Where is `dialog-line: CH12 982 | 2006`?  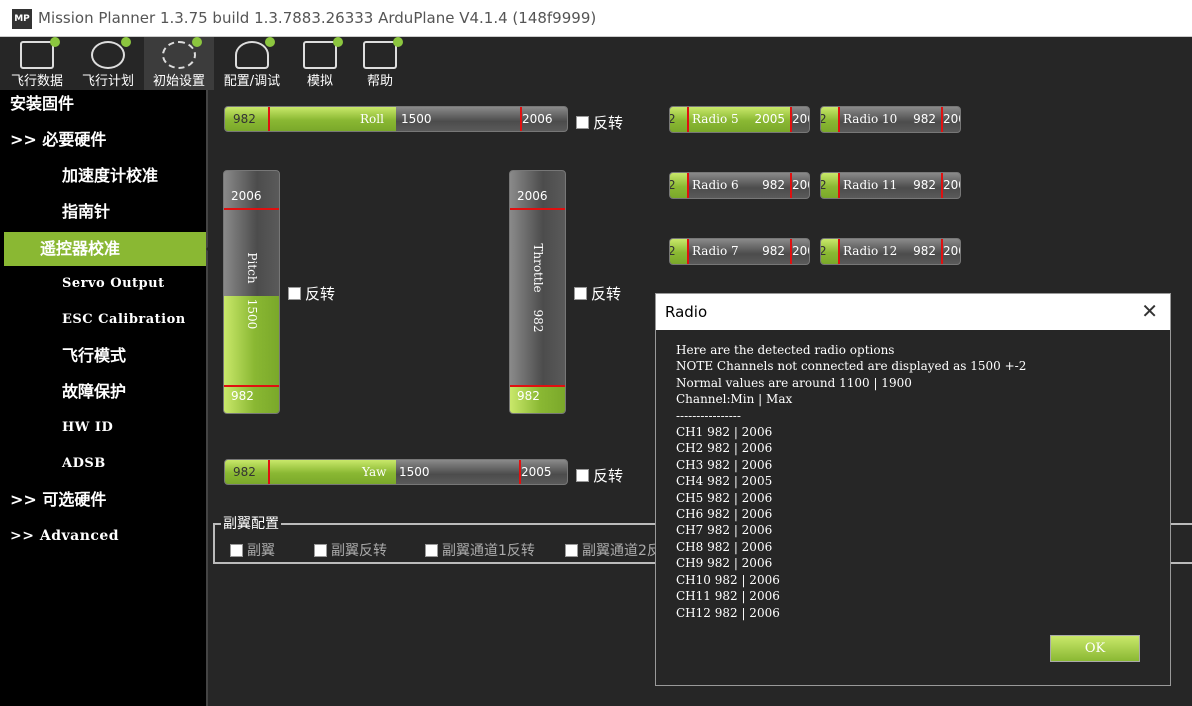 dialog-line: CH12 982 | 2006 is located at coordinates (728, 612).